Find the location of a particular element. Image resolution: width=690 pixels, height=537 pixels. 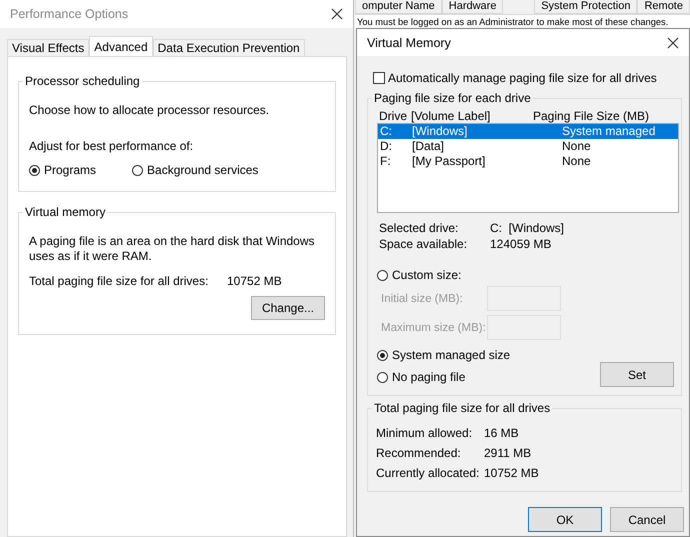

option-label: No paging file is located at coordinates (429, 377).